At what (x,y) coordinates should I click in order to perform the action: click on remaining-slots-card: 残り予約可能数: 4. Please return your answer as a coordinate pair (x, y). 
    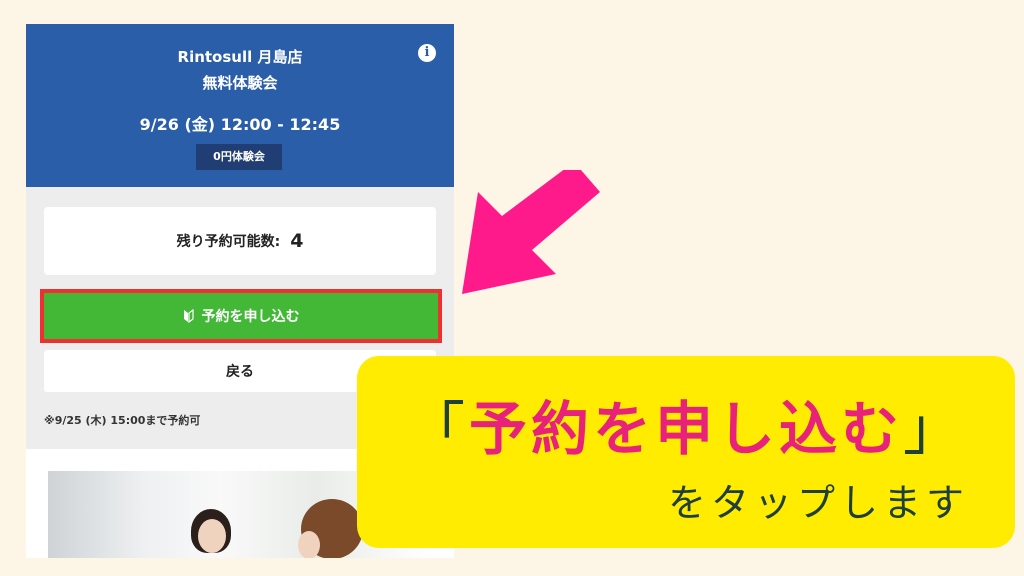
    Looking at the image, I should click on (240, 241).